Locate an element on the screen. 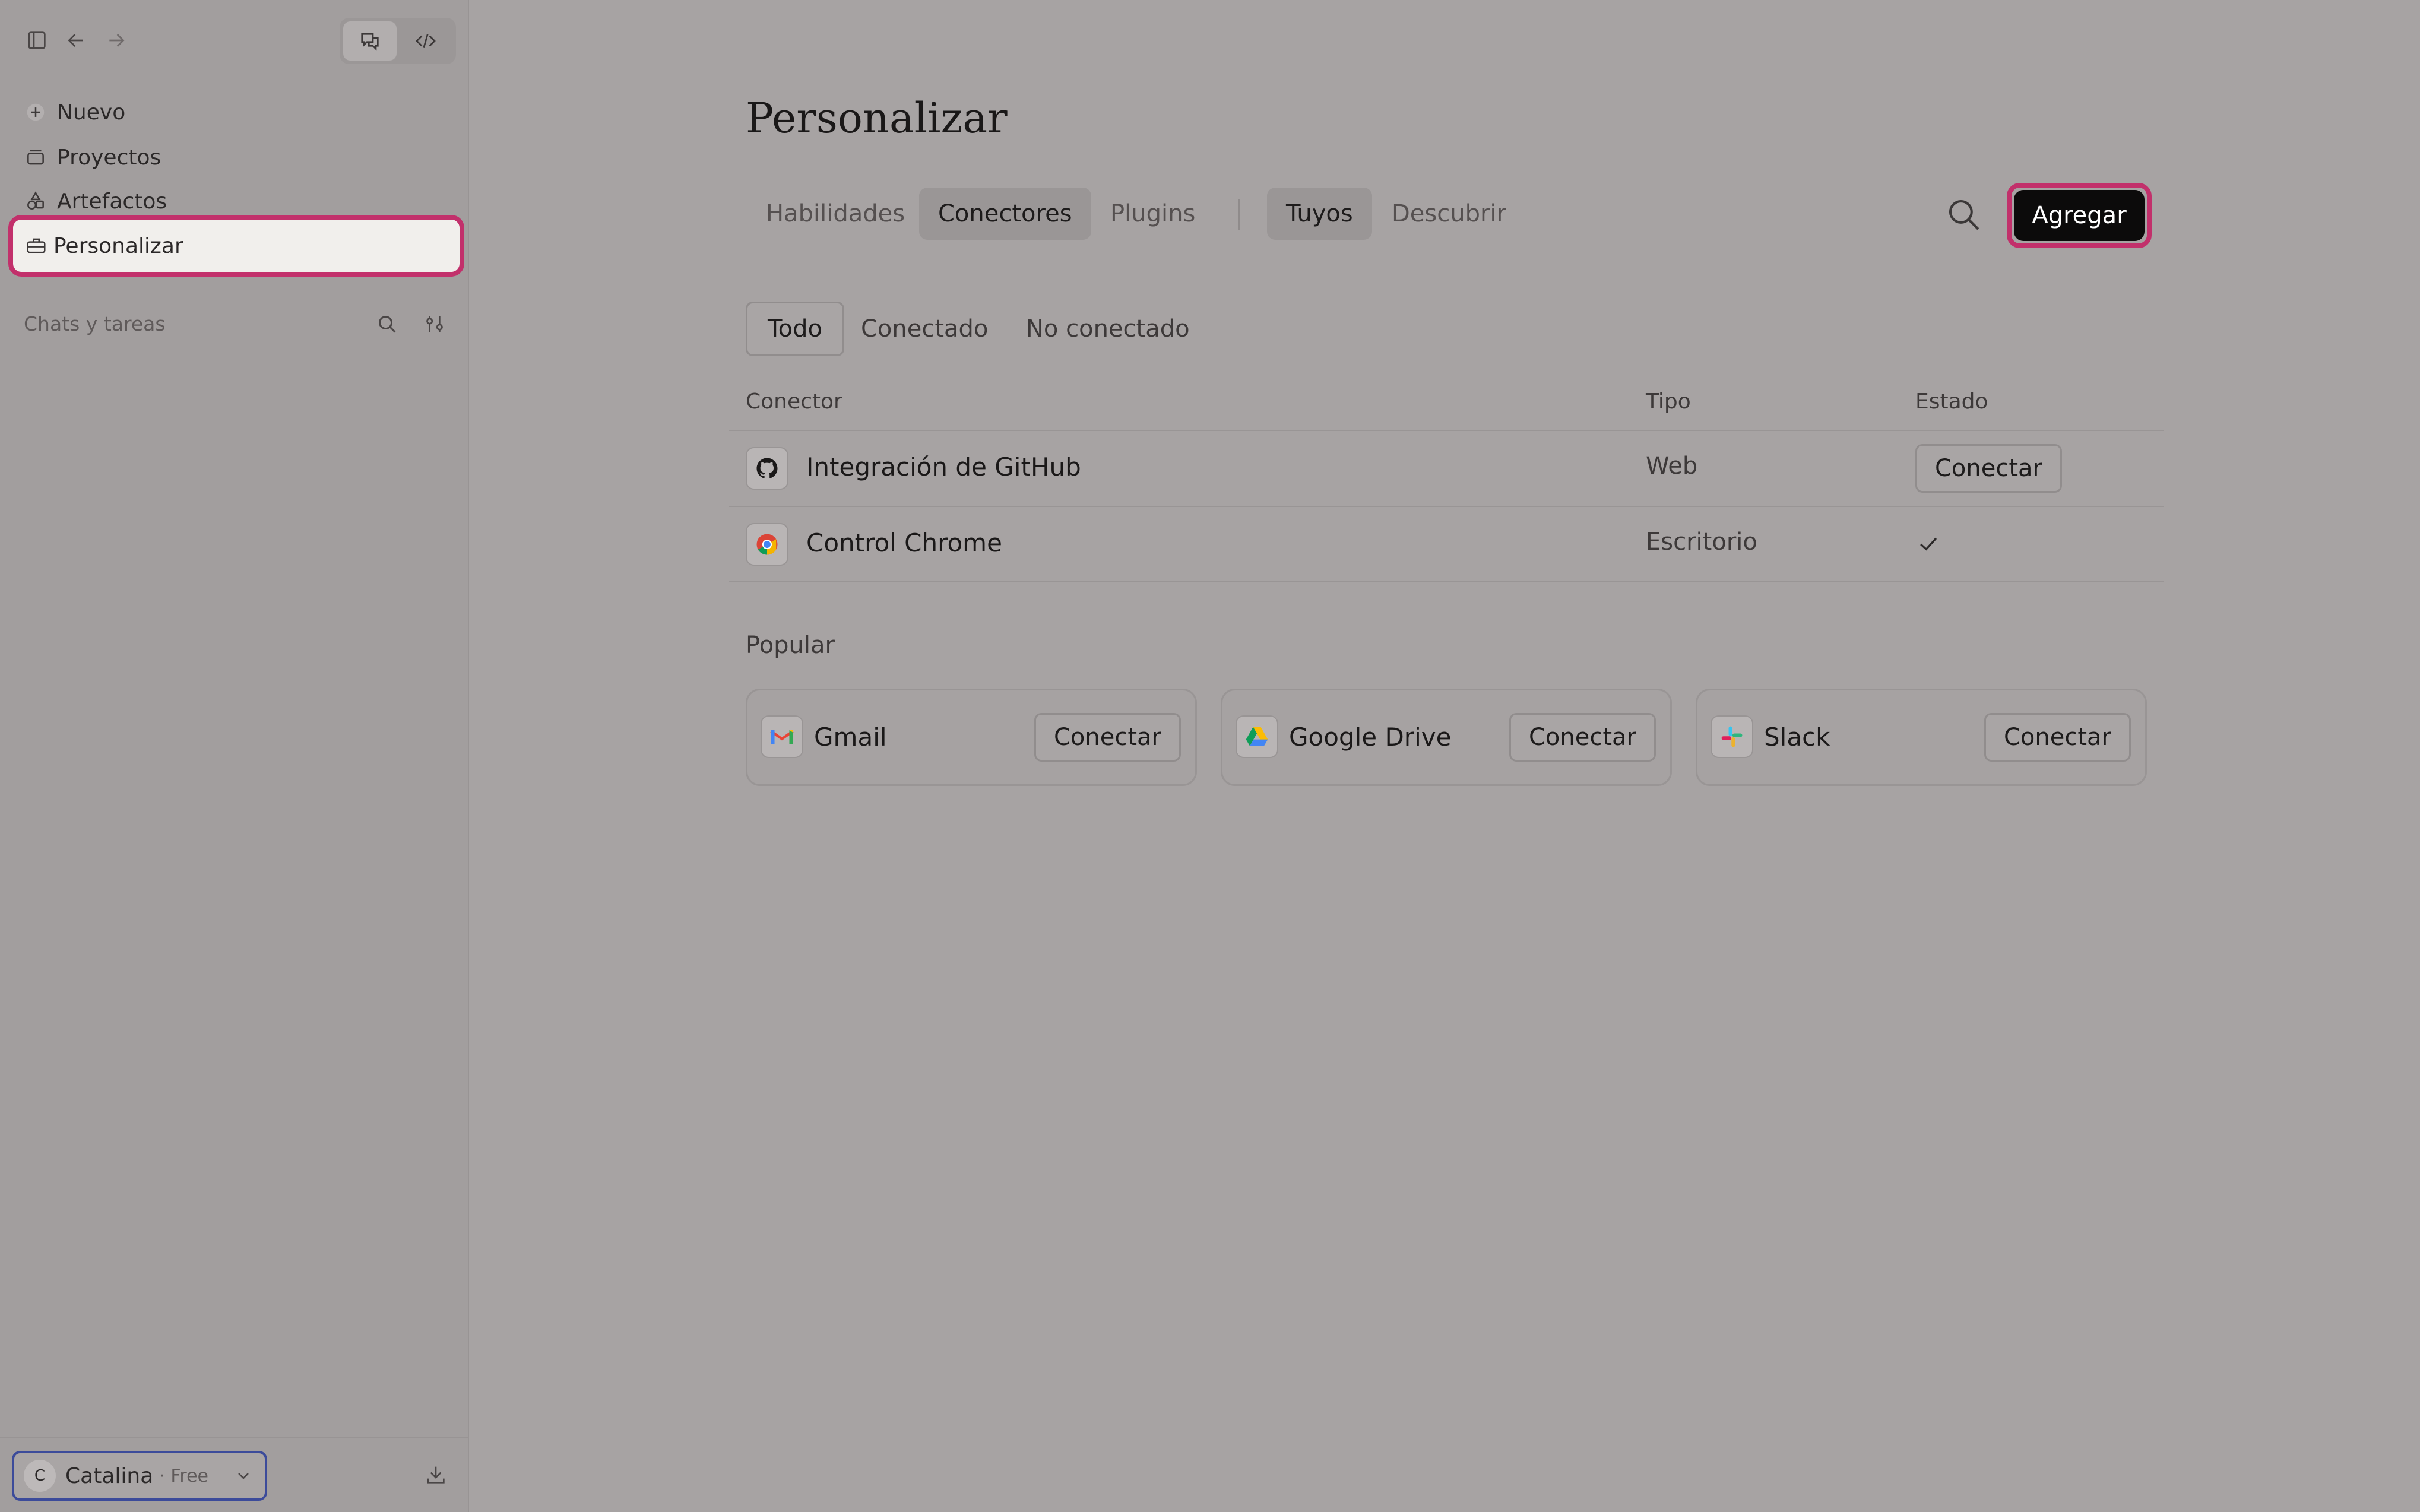 This screenshot has width=2420, height=1512. popular-section-label: Popular is located at coordinates (790, 645).